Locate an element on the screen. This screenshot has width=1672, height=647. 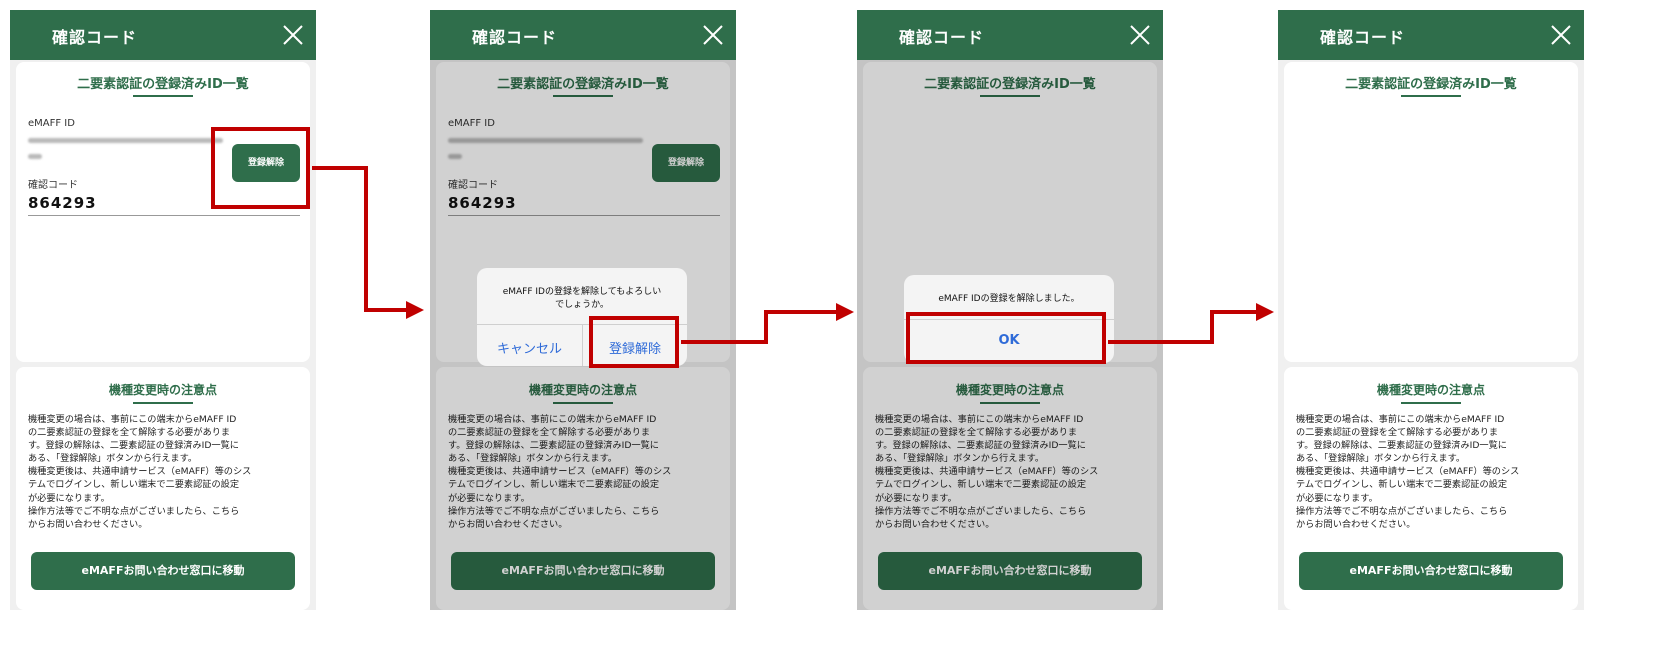
arrow-1-line is located at coordinates (360, 239).